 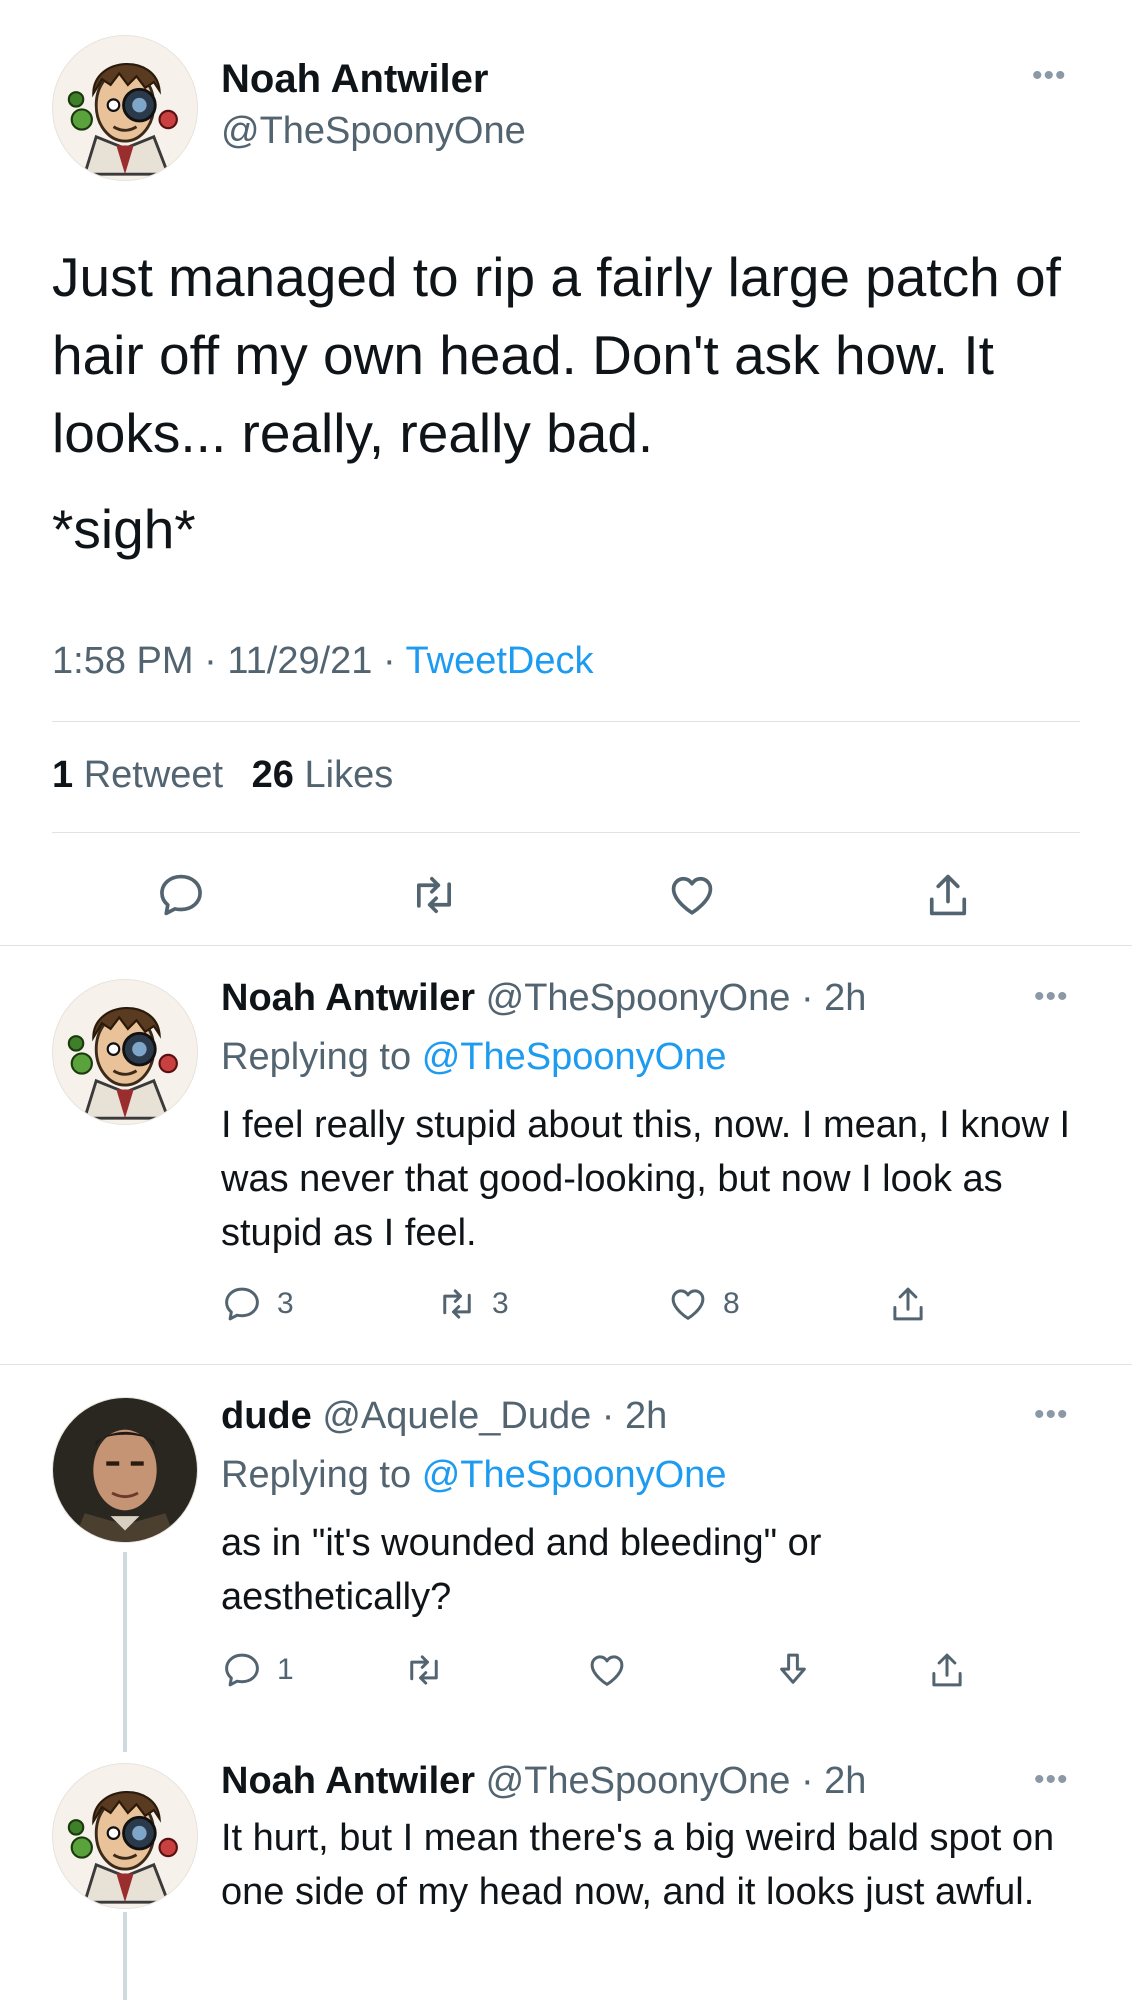 I want to click on reply-header: dude @Aquele_Dude · 2h, so click(x=444, y=1416).